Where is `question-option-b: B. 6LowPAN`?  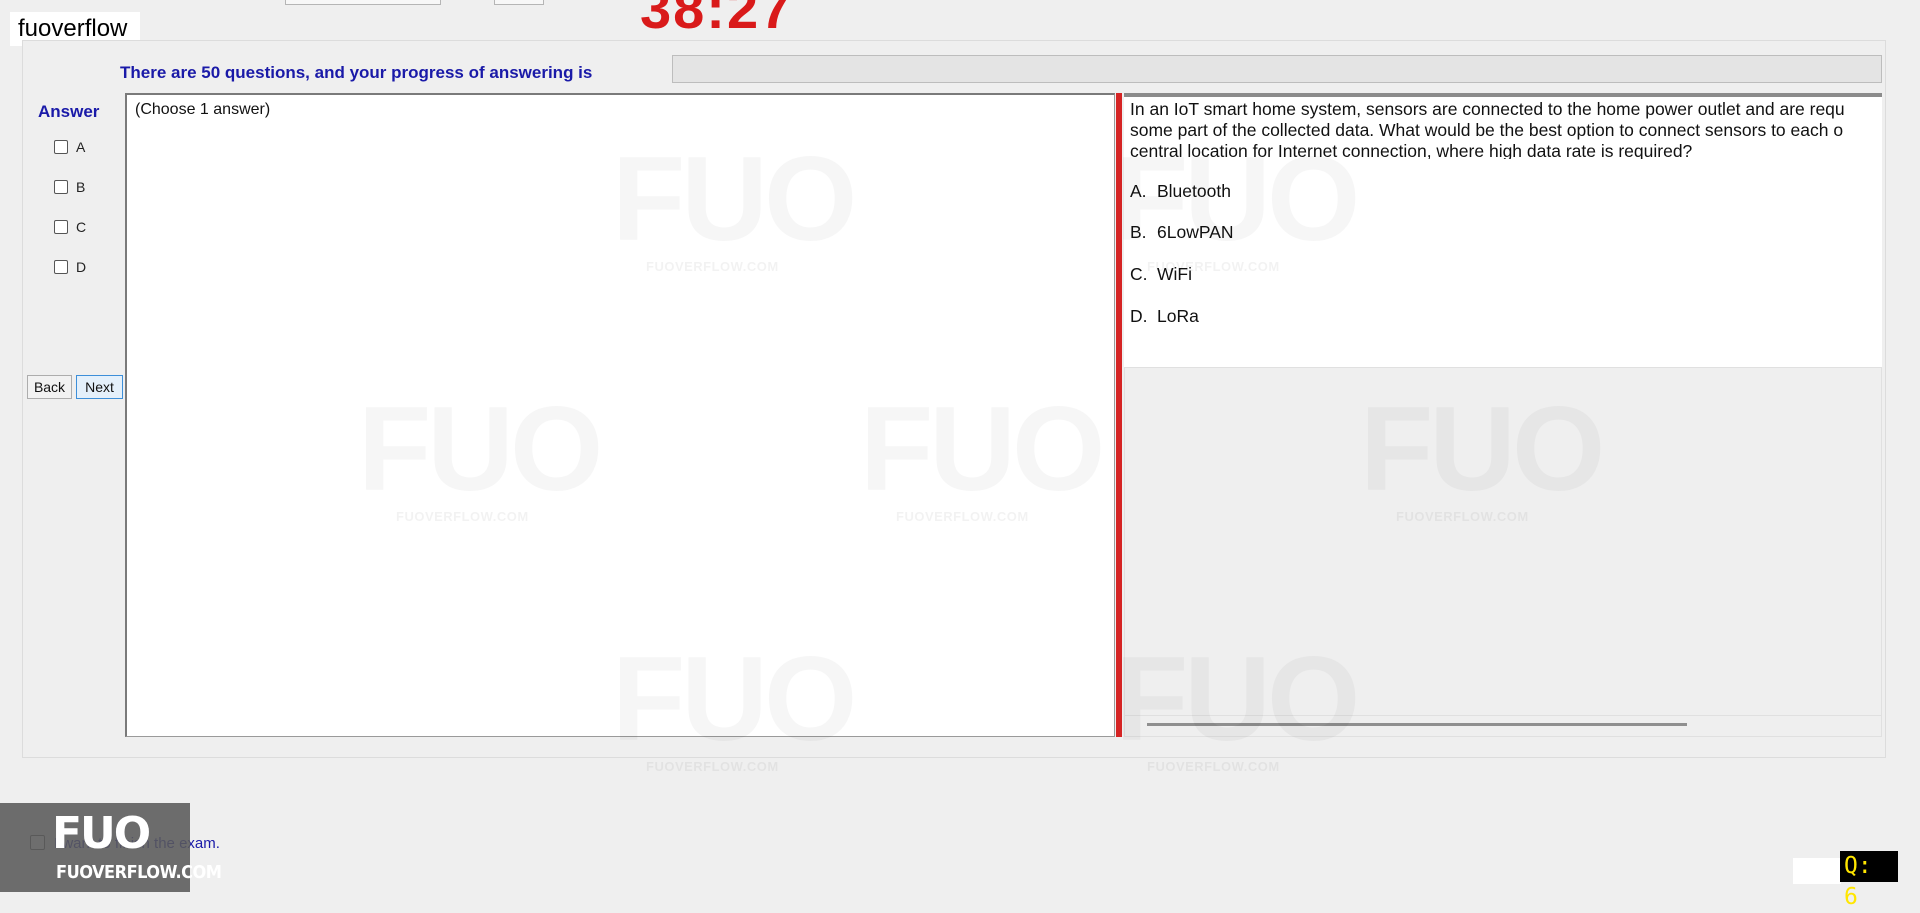 question-option-b: B. 6LowPAN is located at coordinates (1182, 232).